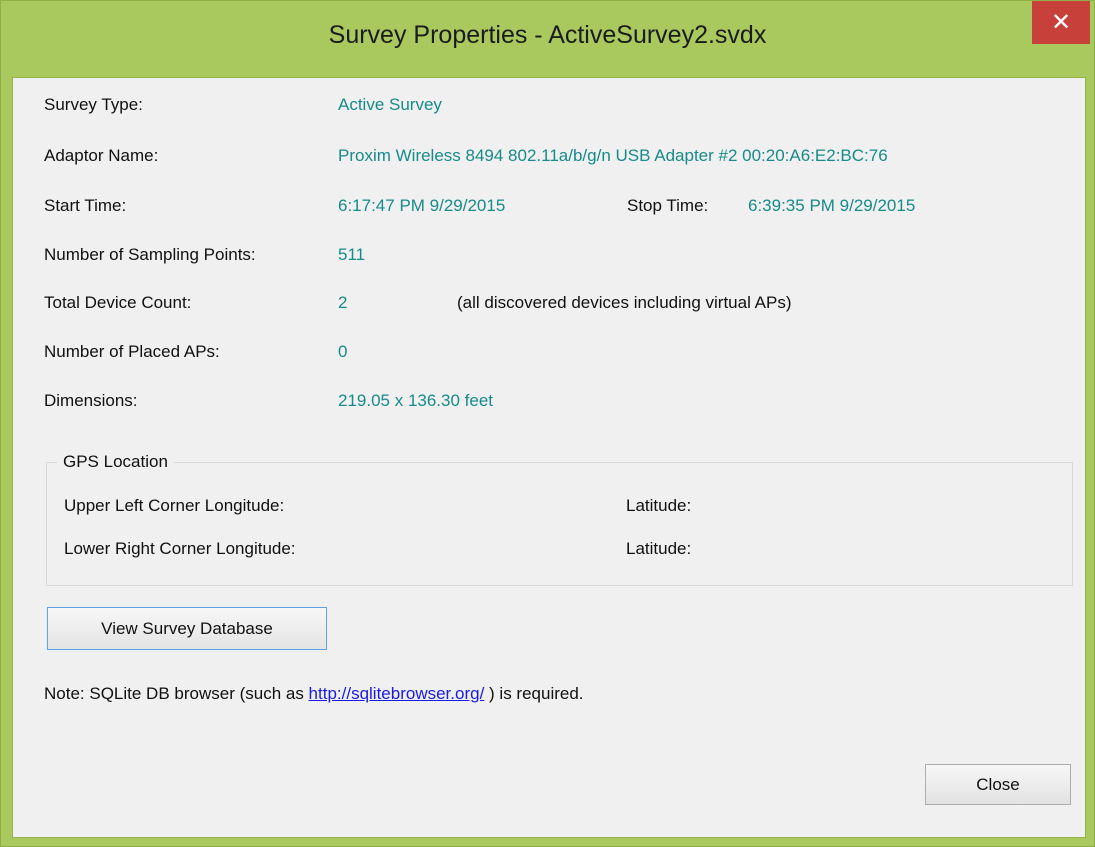  I want to click on sqlitebrowser-link: http://sqlitebrowser.org/, so click(397, 693).